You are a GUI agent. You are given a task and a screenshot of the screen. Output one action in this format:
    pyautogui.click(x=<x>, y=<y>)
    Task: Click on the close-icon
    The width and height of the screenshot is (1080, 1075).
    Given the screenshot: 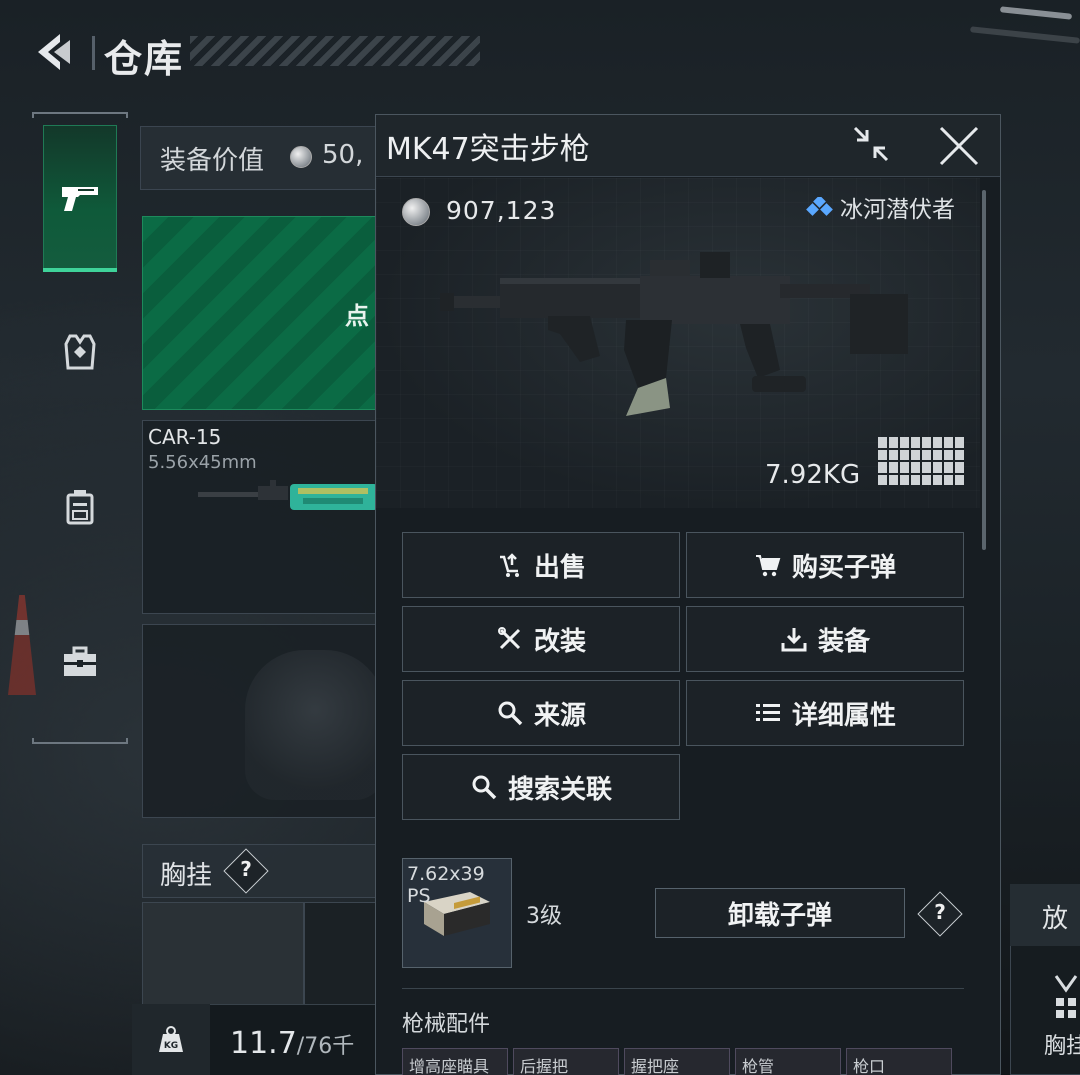 What is the action you would take?
    pyautogui.click(x=959, y=146)
    